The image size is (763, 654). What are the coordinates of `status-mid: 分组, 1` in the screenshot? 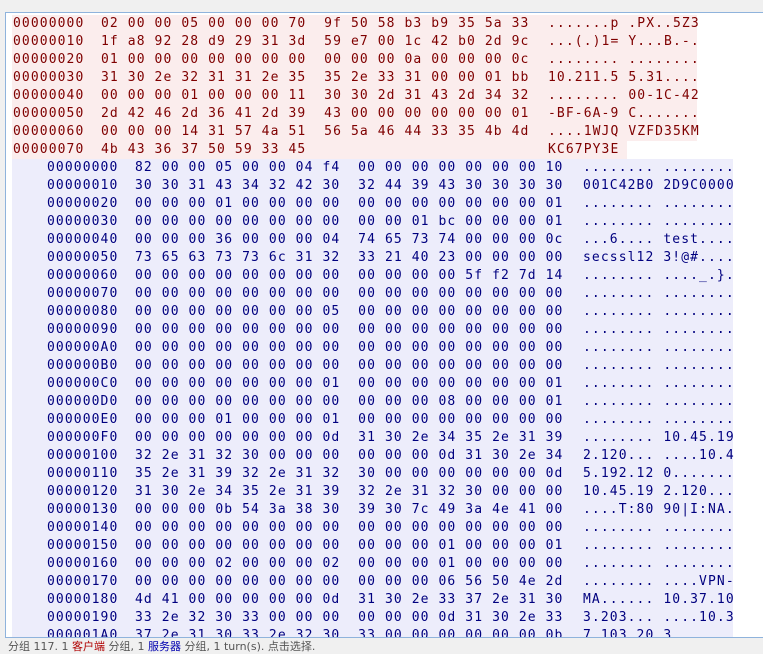 It's located at (126, 646).